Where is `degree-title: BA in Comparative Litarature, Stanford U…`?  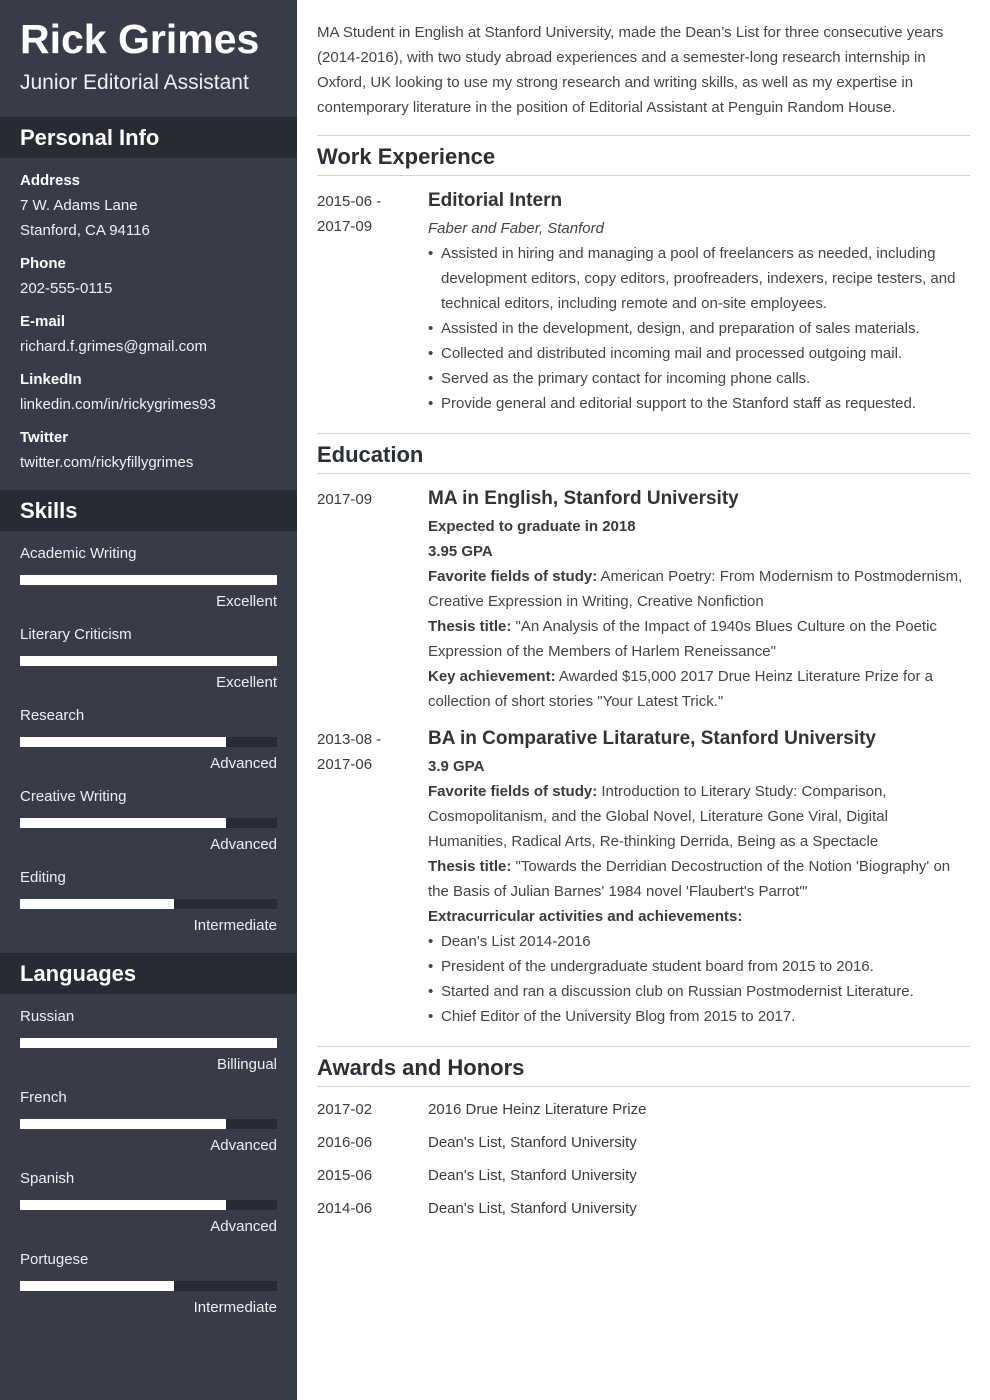
degree-title: BA in Comparative Litarature, Stanford U… is located at coordinates (652, 738).